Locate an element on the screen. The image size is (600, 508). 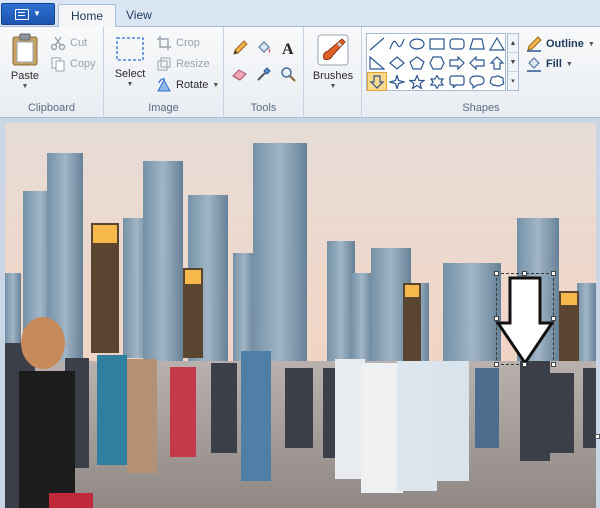
fill-tool is located at coordinates (264, 48).